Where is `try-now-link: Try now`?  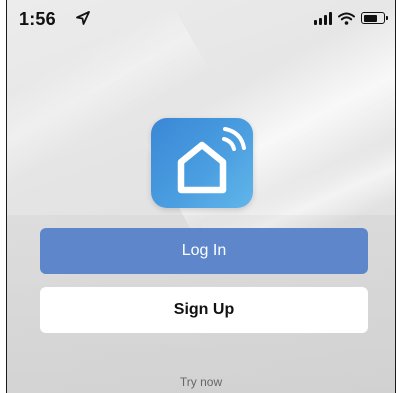
try-now-link: Try now is located at coordinates (201, 382).